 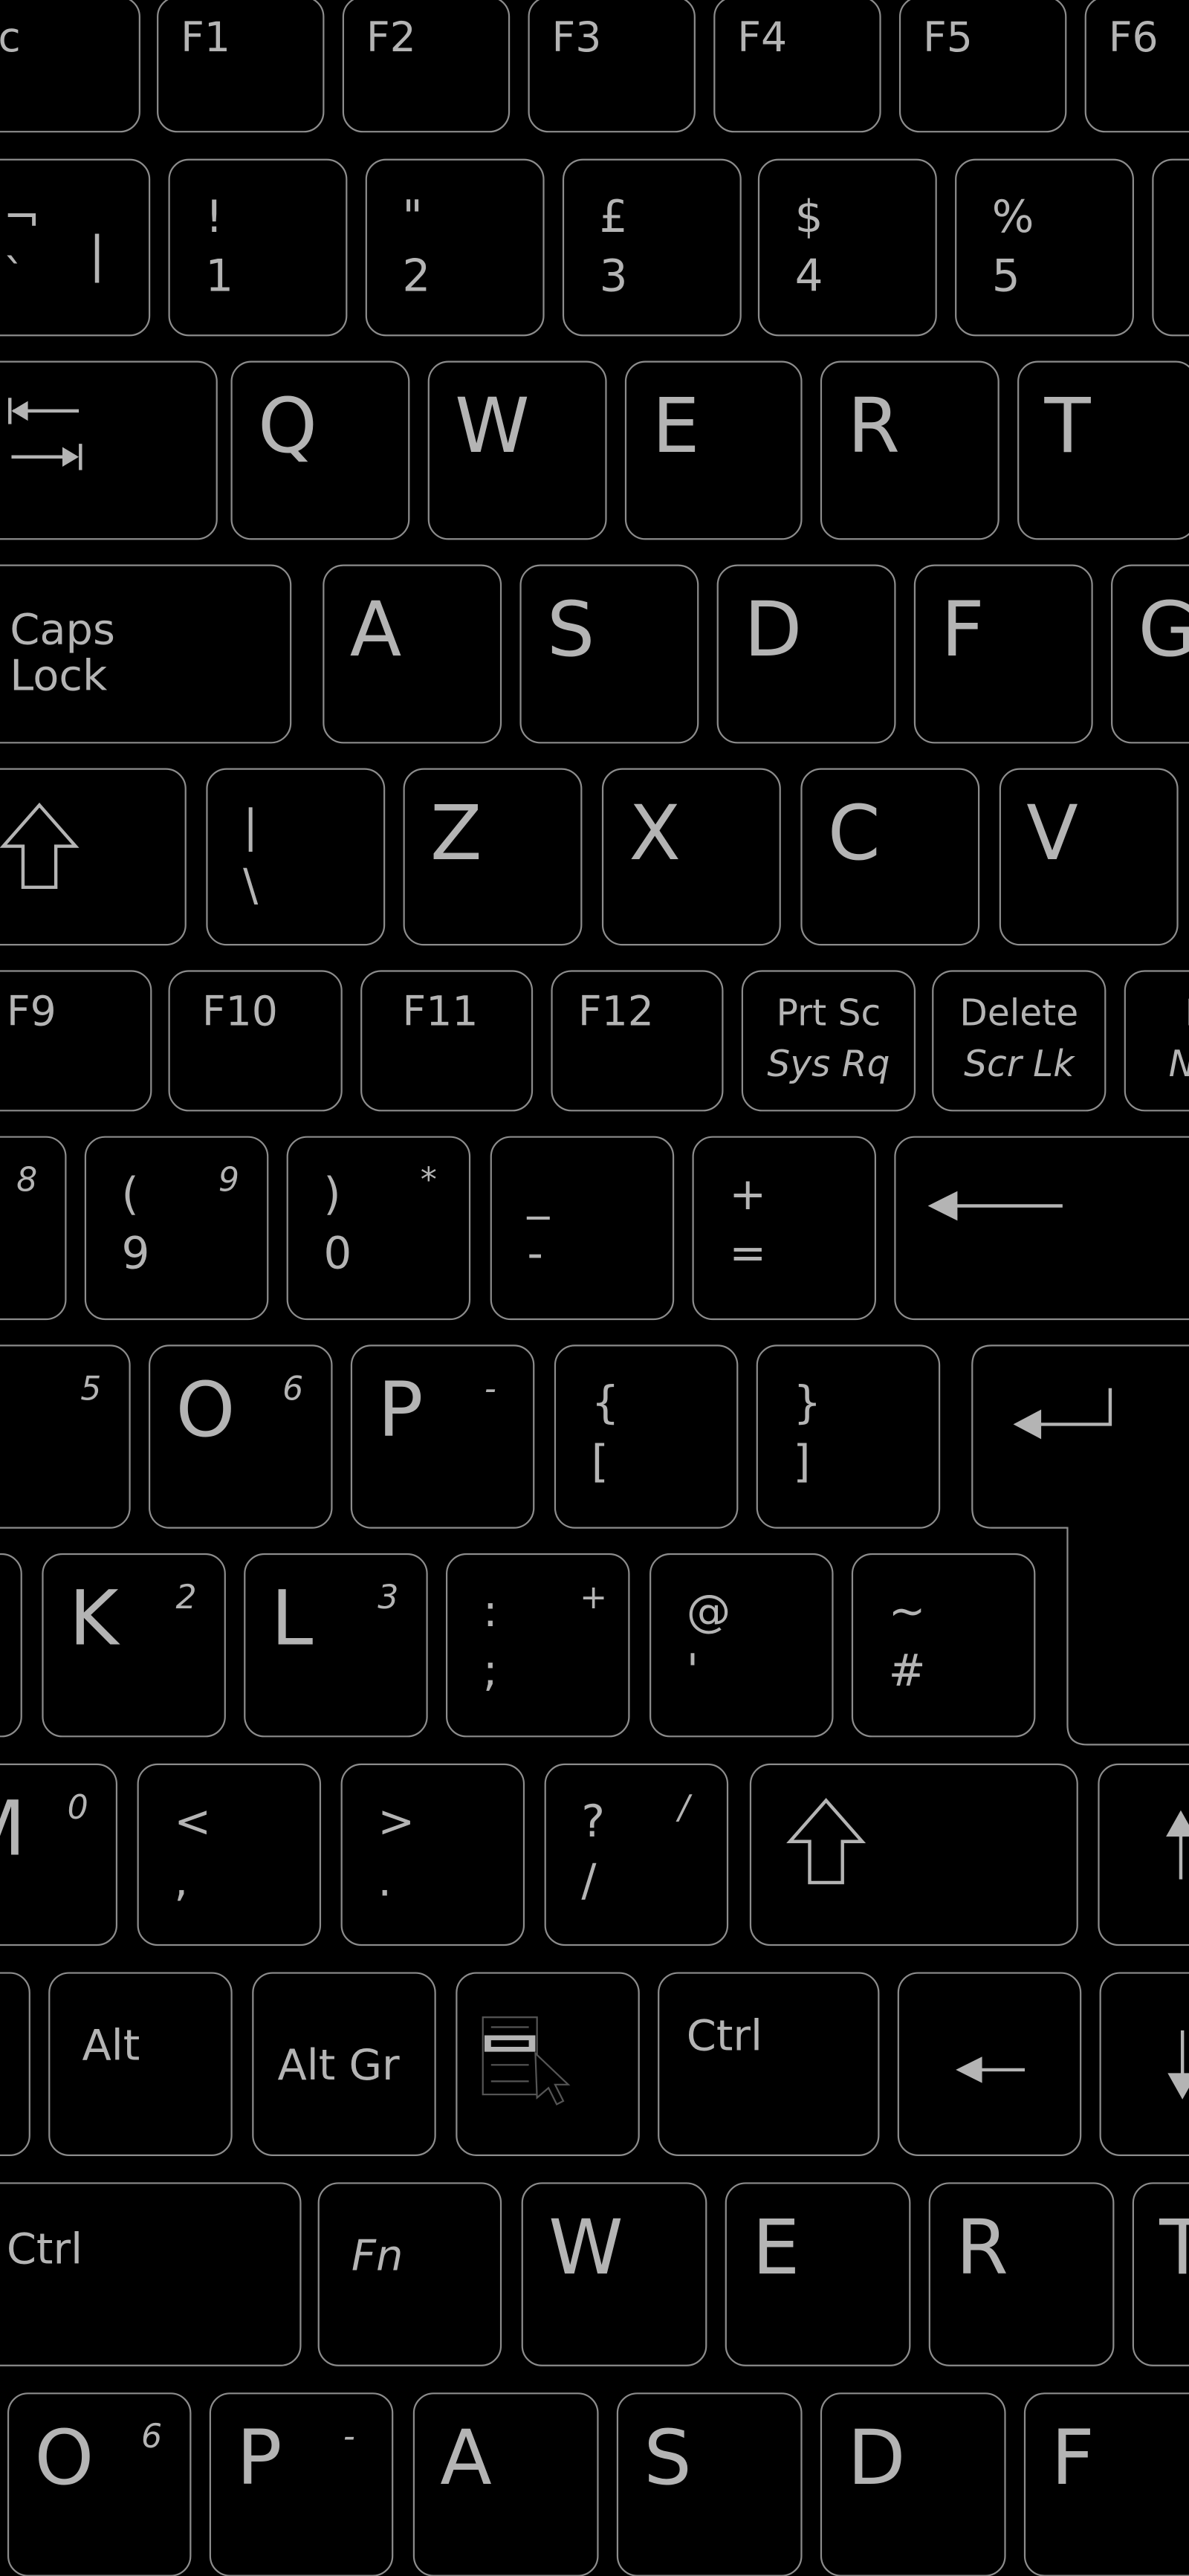 I want to click on key-3: £3, so click(x=652, y=248).